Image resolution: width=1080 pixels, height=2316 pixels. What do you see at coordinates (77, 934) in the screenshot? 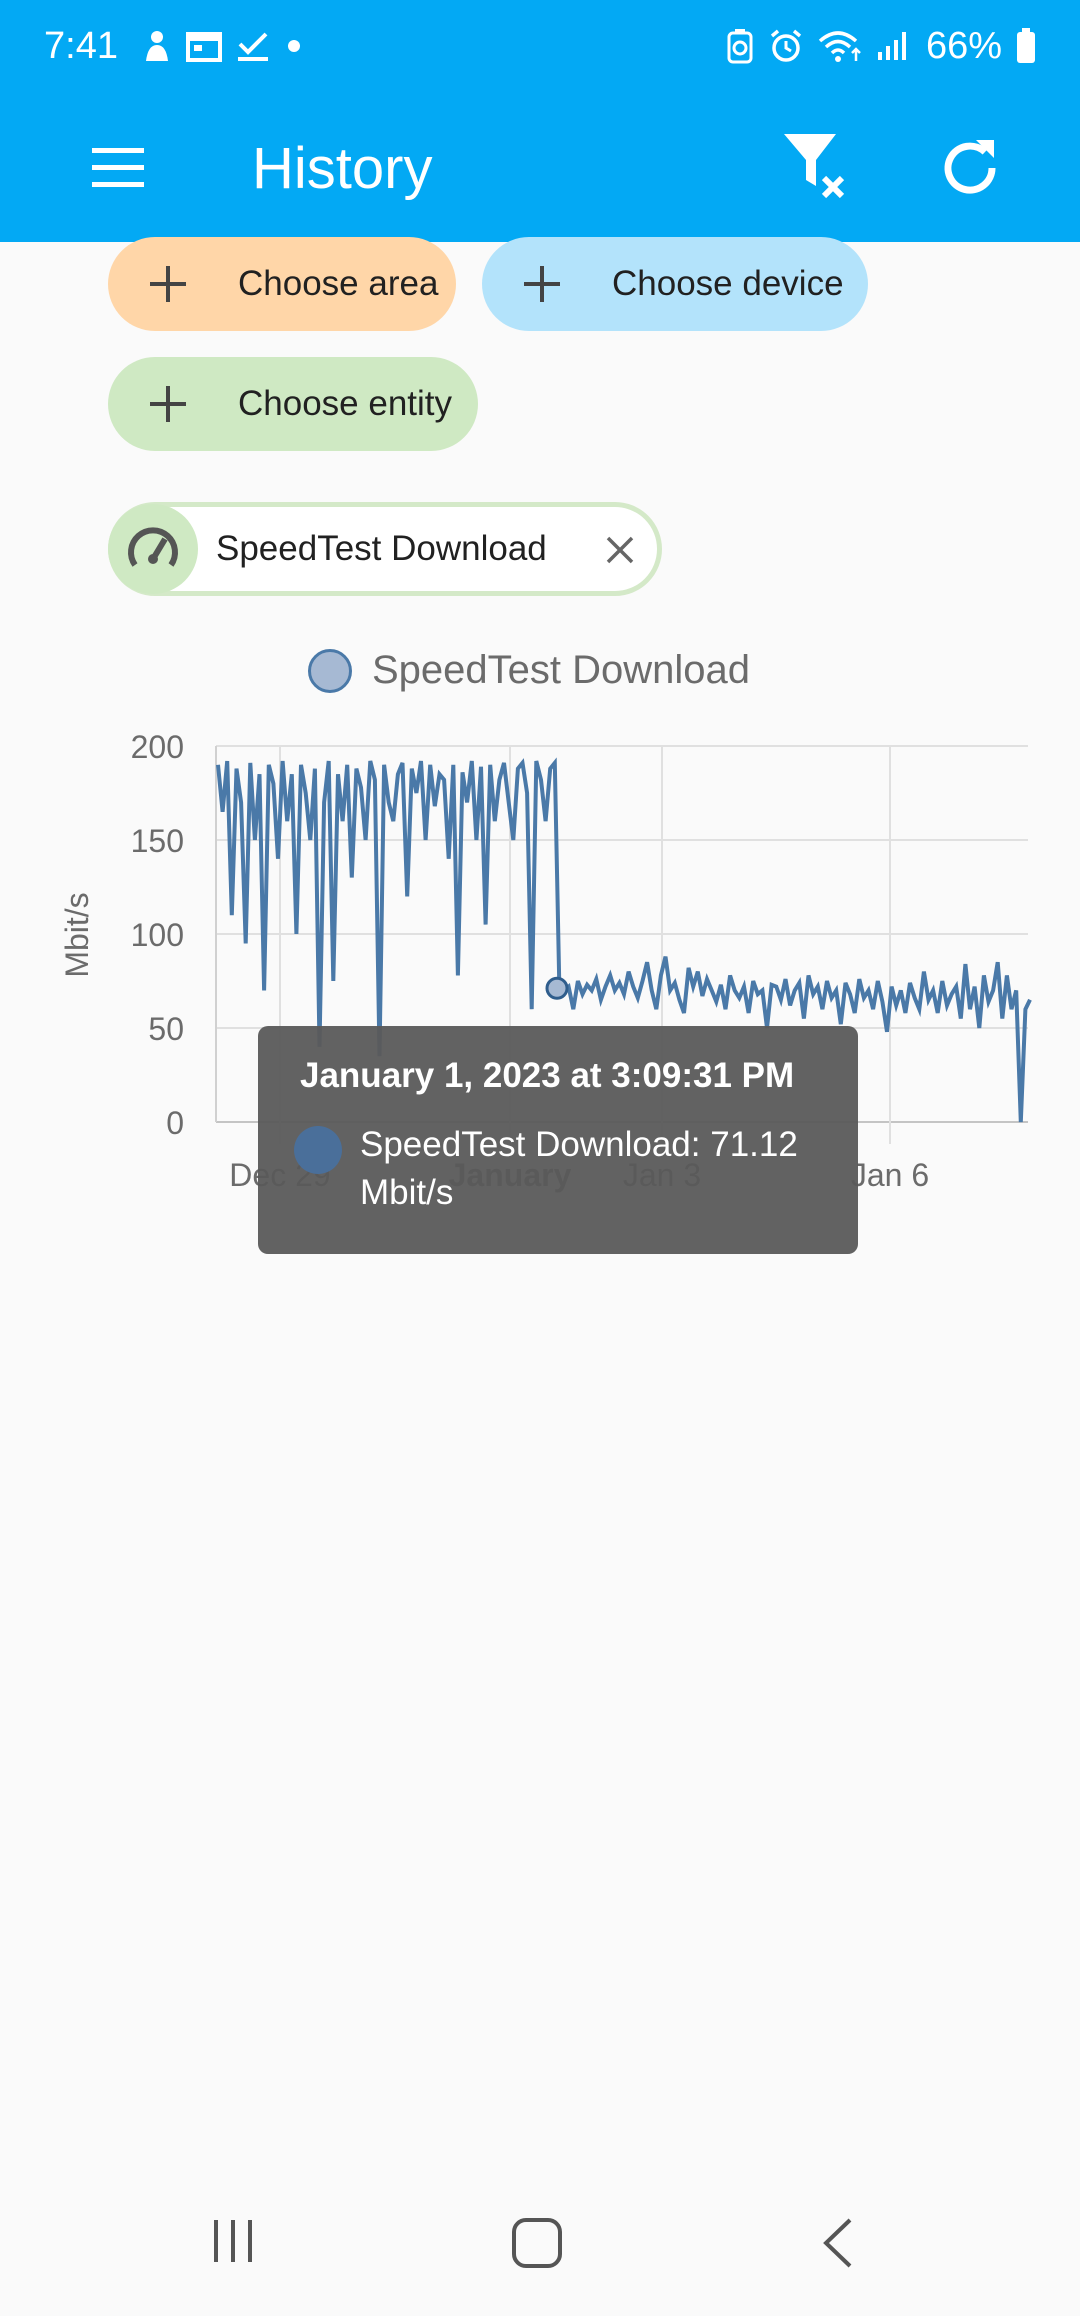
I see `y-axis-label: Mbit/s` at bounding box center [77, 934].